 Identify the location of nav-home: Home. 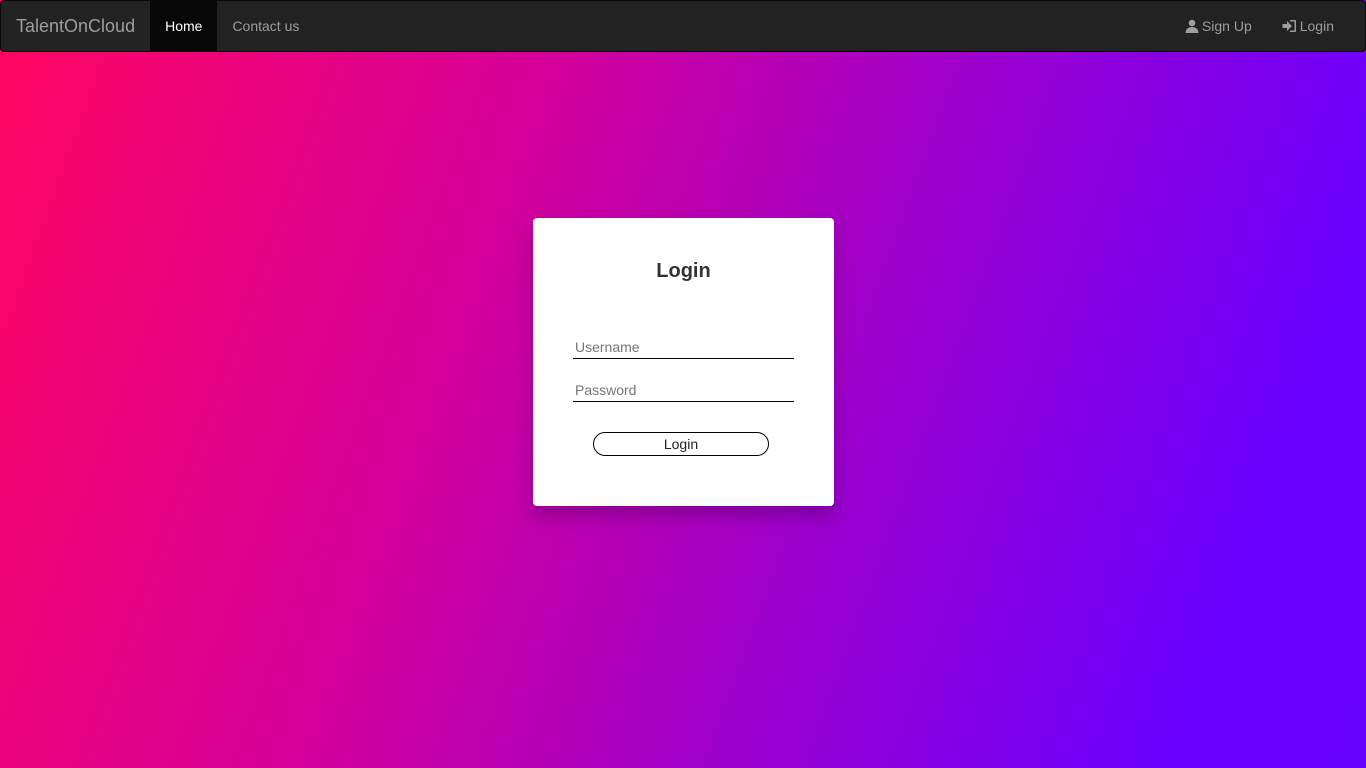
(184, 26).